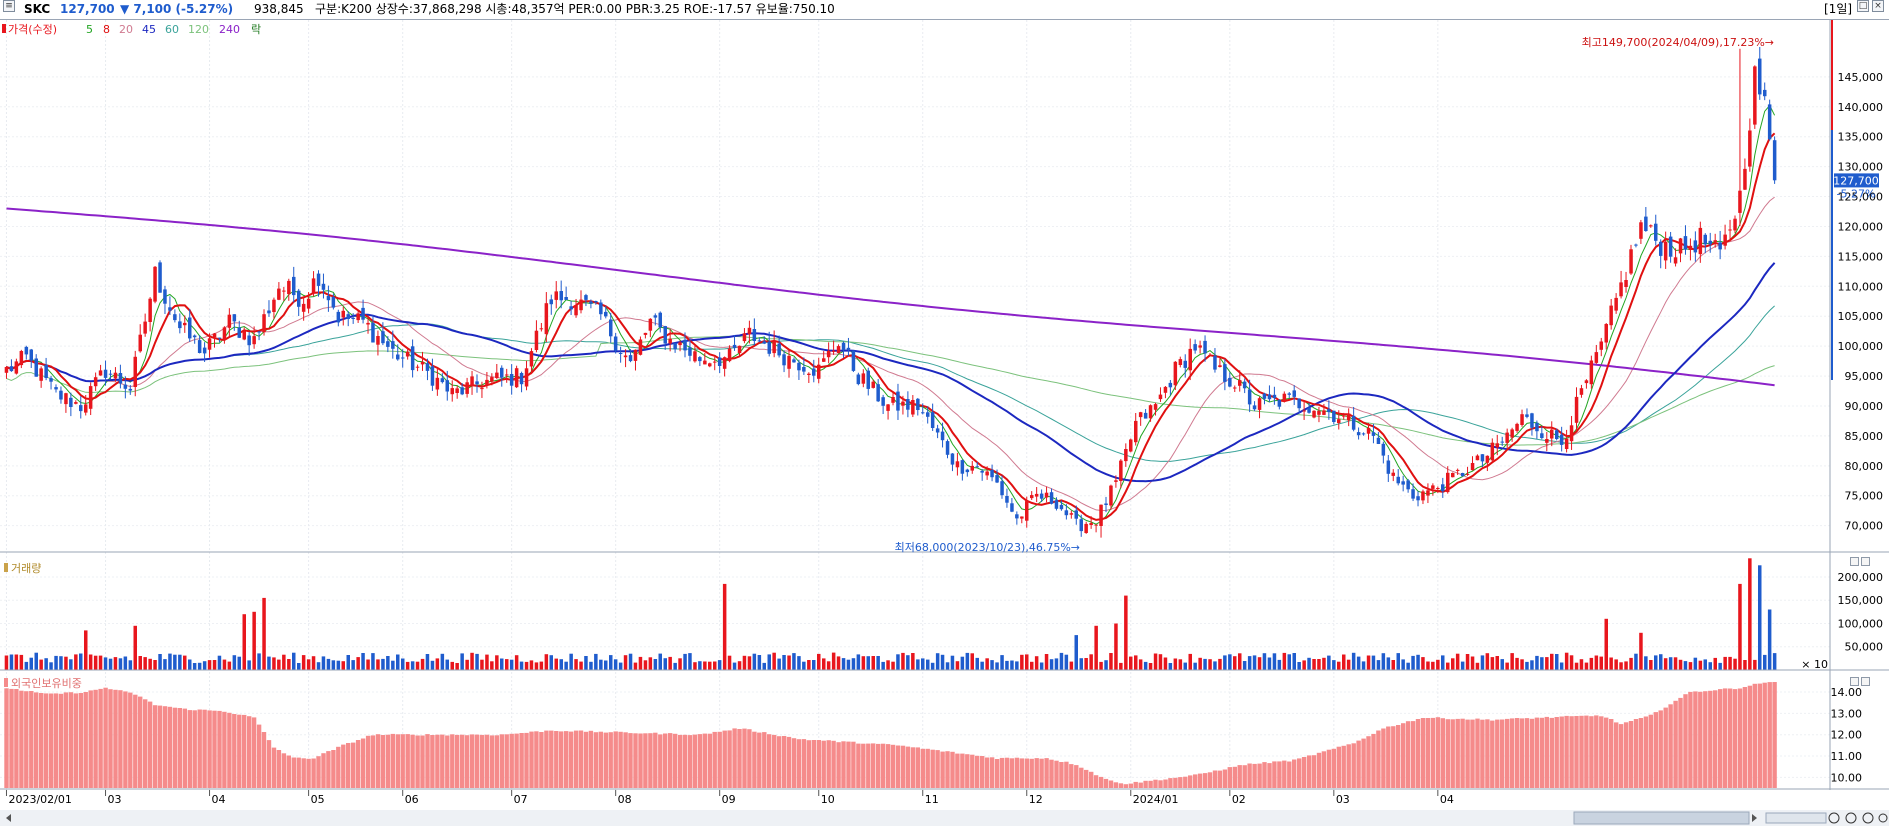  I want to click on foreign-tick-label: 10.00, so click(1847, 777).